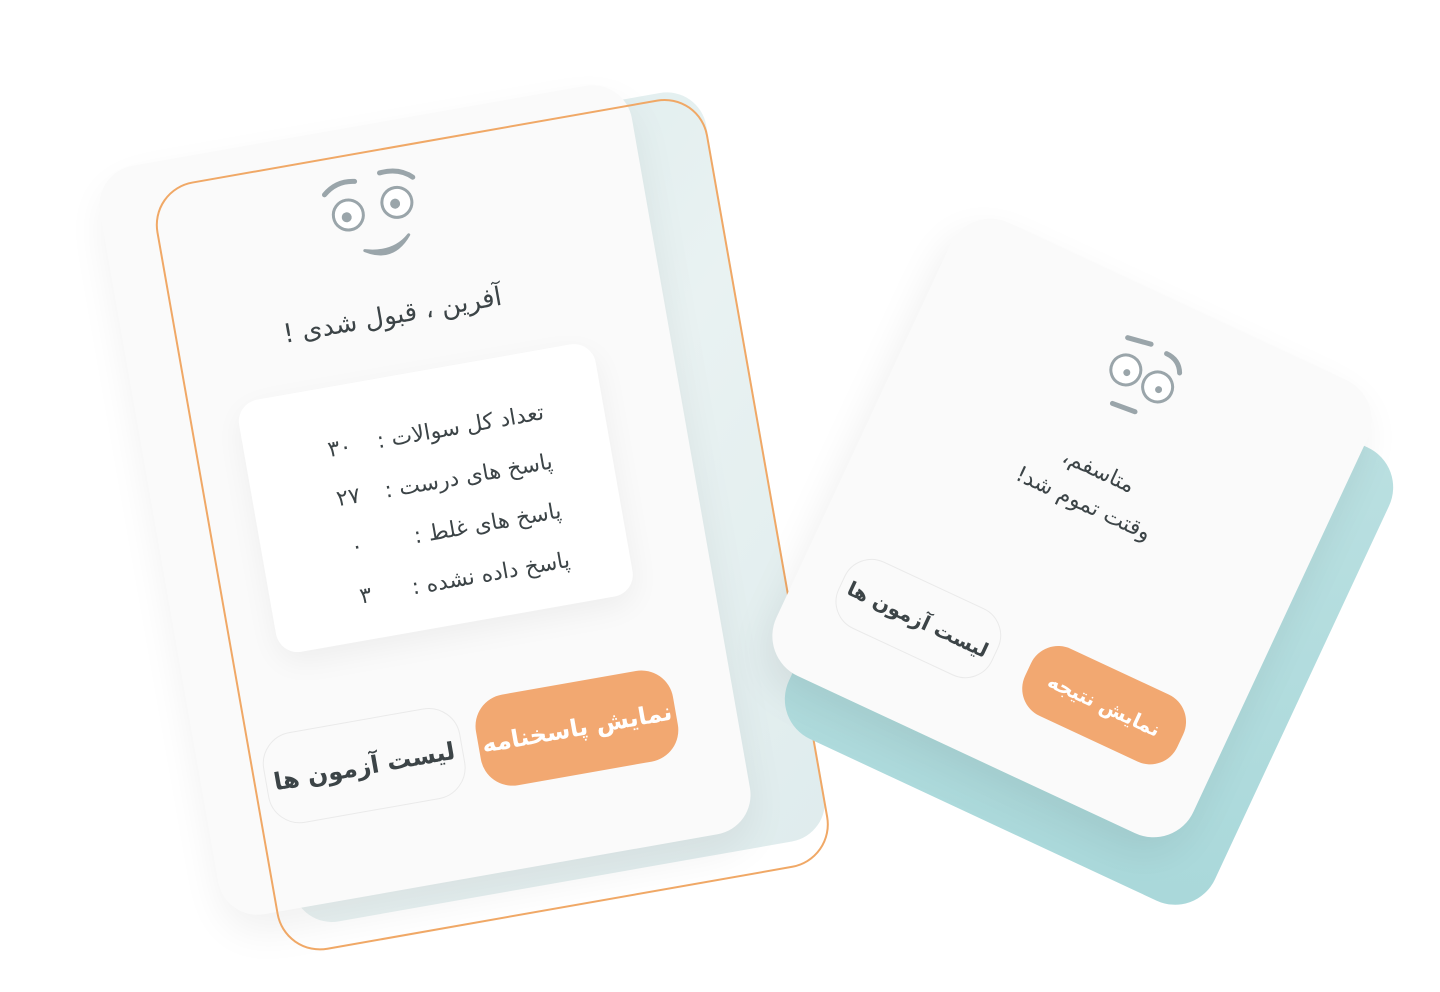 The width and height of the screenshot is (1440, 992). What do you see at coordinates (1146, 375) in the screenshot?
I see `worried-face-icon` at bounding box center [1146, 375].